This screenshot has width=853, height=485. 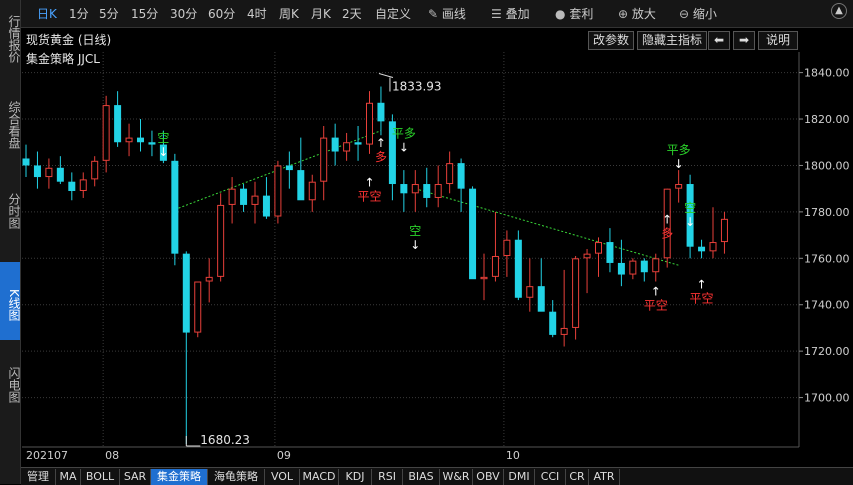 What do you see at coordinates (827, 258) in the screenshot?
I see `y-tick-label: 1760.00` at bounding box center [827, 258].